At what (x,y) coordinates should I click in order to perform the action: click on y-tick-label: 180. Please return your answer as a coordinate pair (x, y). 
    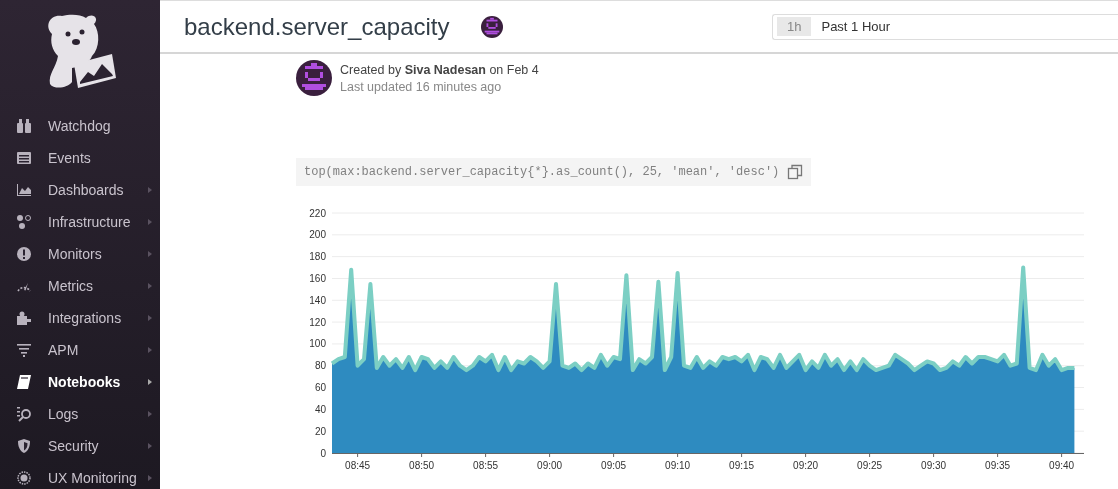
    Looking at the image, I should click on (317, 257).